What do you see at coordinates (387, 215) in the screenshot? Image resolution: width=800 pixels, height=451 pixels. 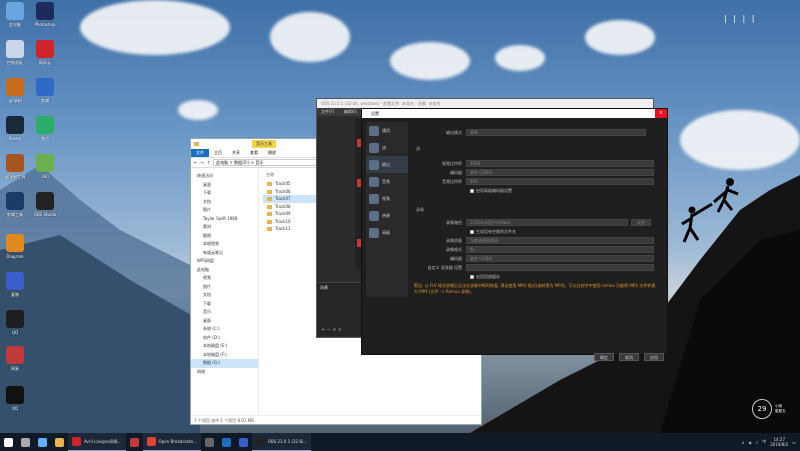 I see `settings-sidebar-item: 热键` at bounding box center [387, 215].